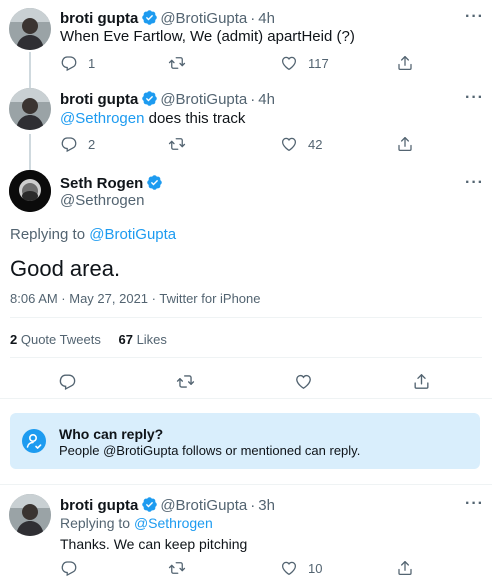  I want to click on timestamp: 3h, so click(266, 505).